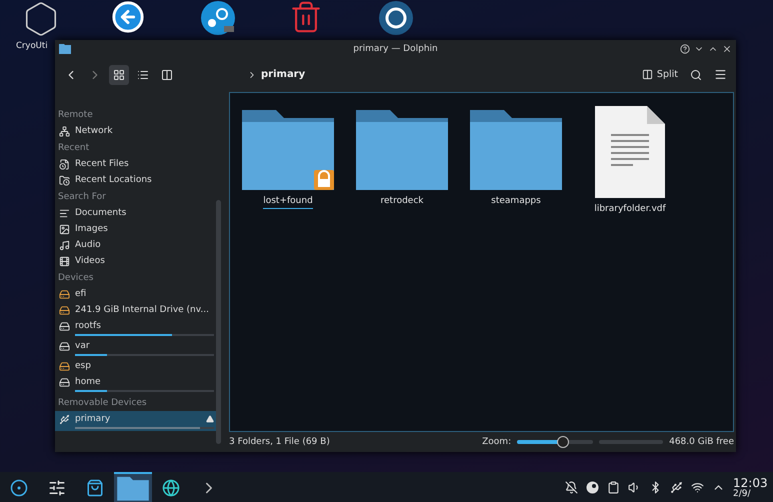  I want to click on split-button: Split, so click(660, 74).